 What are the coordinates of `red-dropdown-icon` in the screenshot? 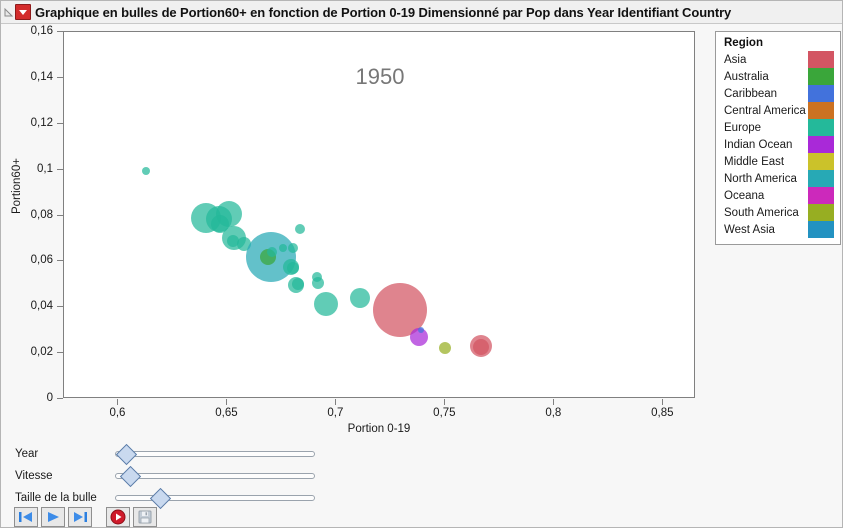 It's located at (23, 12).